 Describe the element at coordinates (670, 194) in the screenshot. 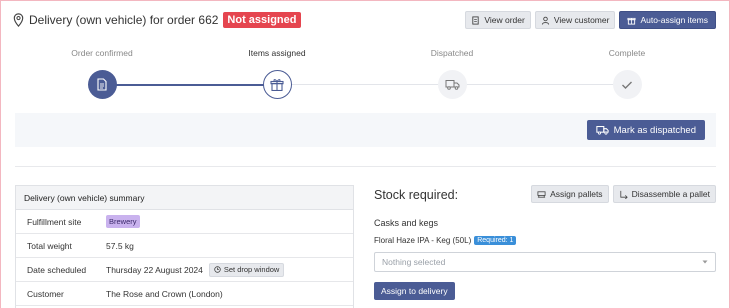

I see `disassemble-pallet-label: Disassemble a pallet` at that location.